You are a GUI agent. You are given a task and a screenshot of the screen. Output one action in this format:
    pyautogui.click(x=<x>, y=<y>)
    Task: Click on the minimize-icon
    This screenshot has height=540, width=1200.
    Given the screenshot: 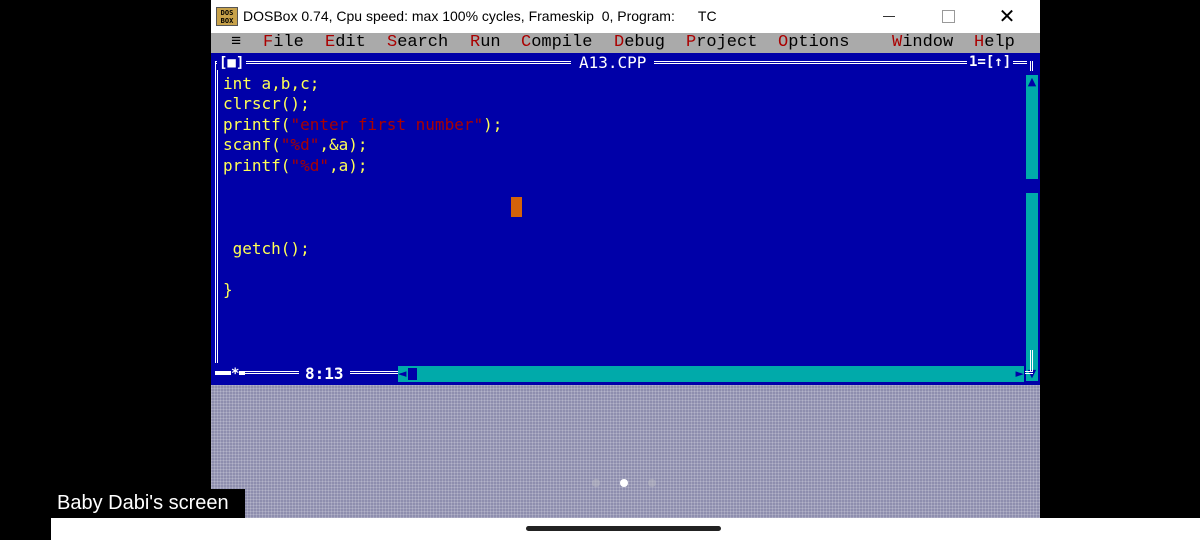 What is the action you would take?
    pyautogui.click(x=889, y=16)
    